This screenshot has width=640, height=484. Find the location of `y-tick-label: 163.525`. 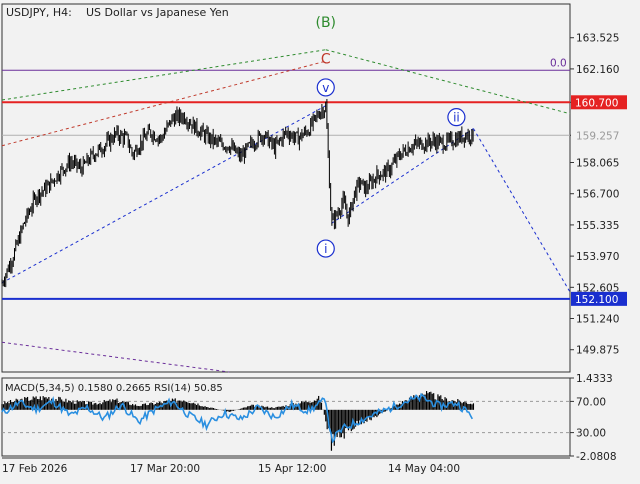

y-tick-label: 163.525 is located at coordinates (597, 39).